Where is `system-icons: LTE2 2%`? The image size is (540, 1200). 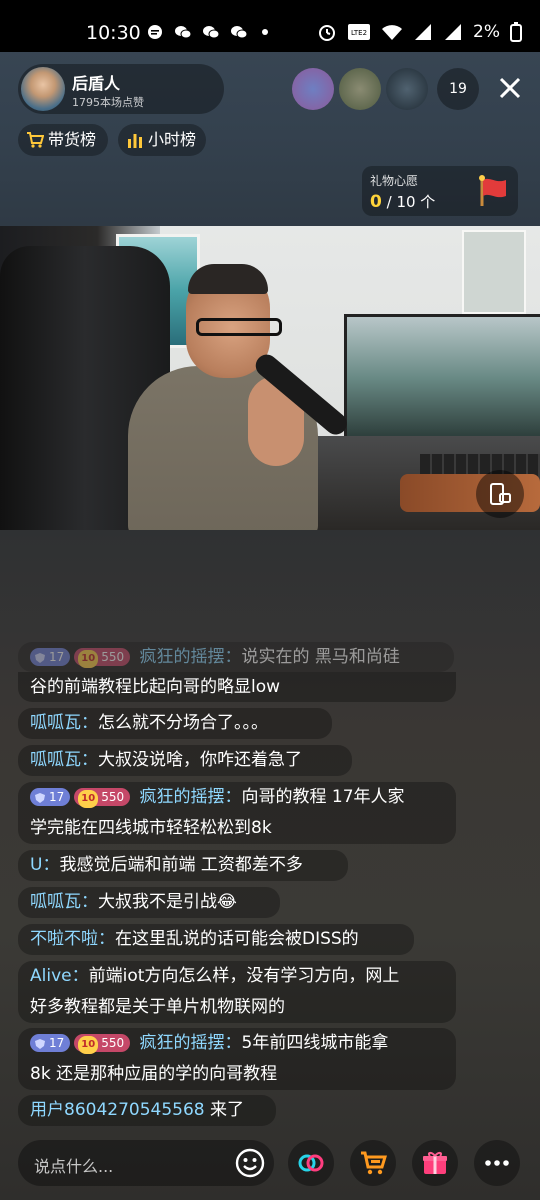 system-icons: LTE2 2% is located at coordinates (419, 32).